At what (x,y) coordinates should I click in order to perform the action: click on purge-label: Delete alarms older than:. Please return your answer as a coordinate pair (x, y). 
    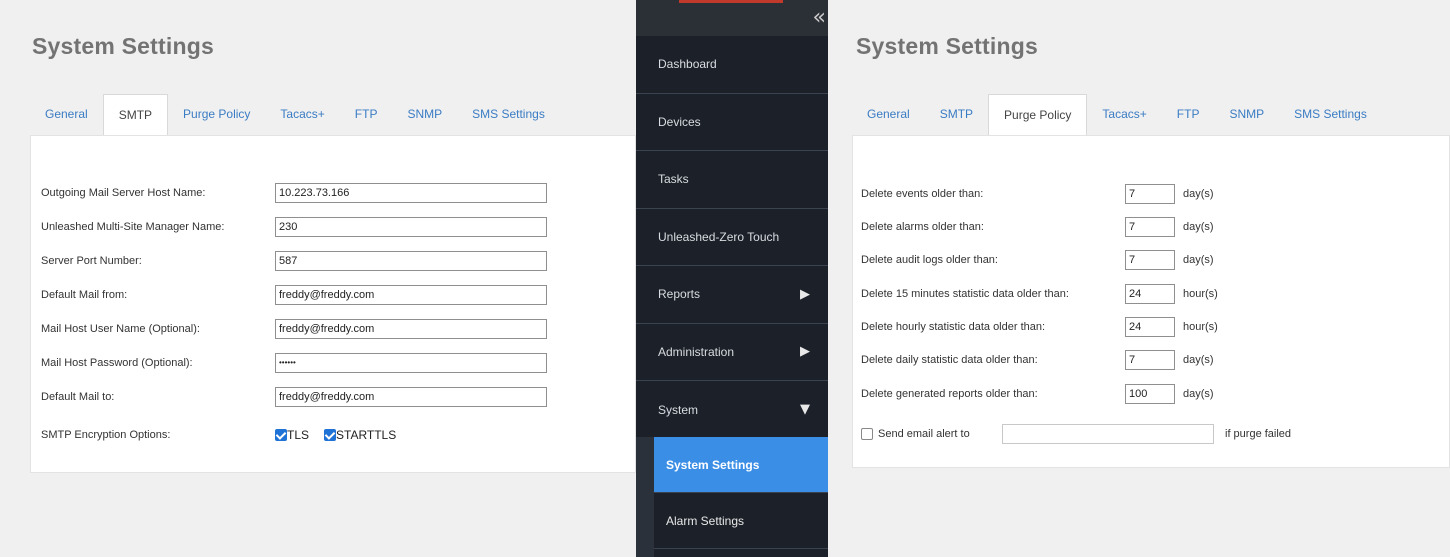
    Looking at the image, I should click on (922, 227).